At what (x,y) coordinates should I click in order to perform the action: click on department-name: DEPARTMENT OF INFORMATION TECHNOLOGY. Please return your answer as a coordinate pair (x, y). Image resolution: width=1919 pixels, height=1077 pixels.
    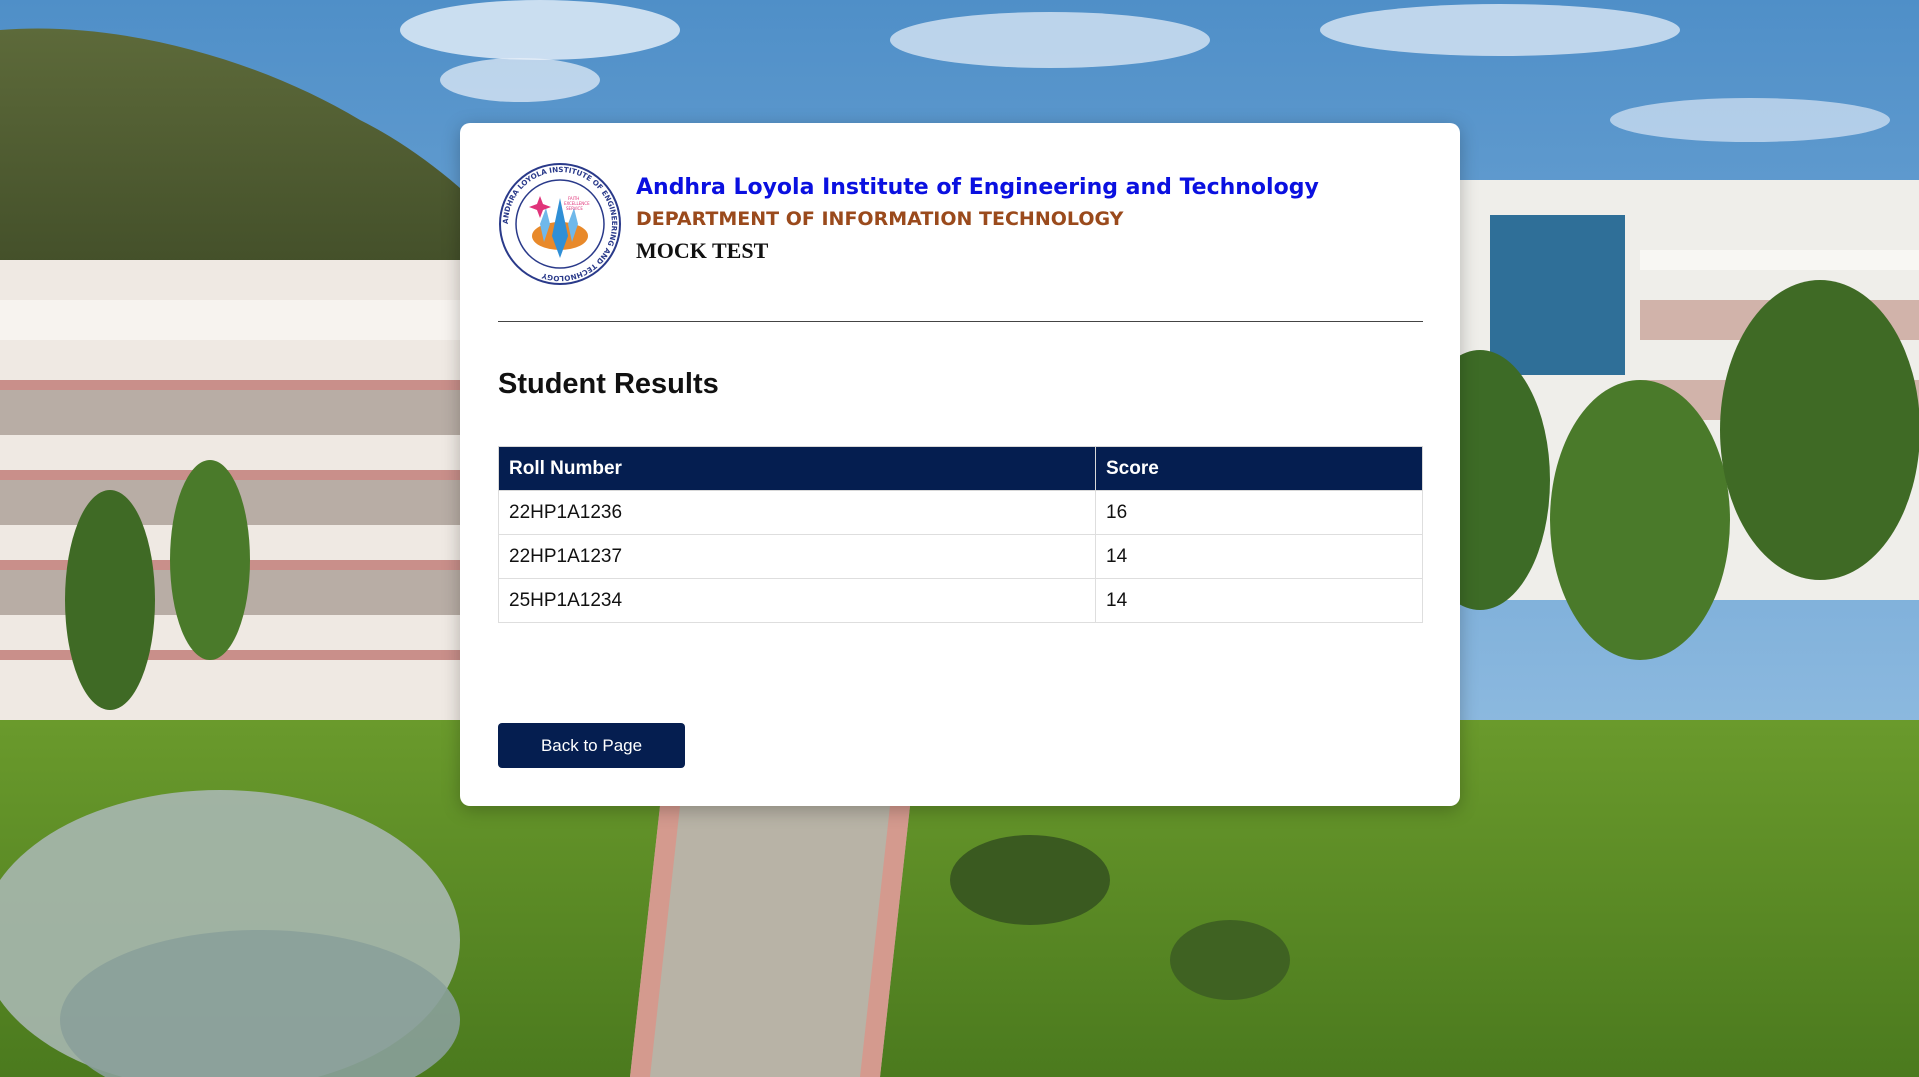
    Looking at the image, I should click on (880, 218).